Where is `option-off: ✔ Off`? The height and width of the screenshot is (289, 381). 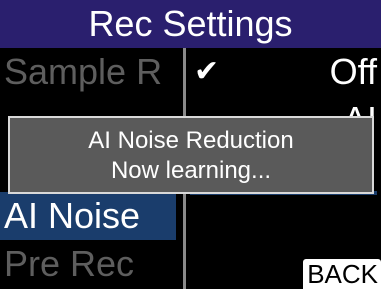
option-off: ✔ Off is located at coordinates (283, 72).